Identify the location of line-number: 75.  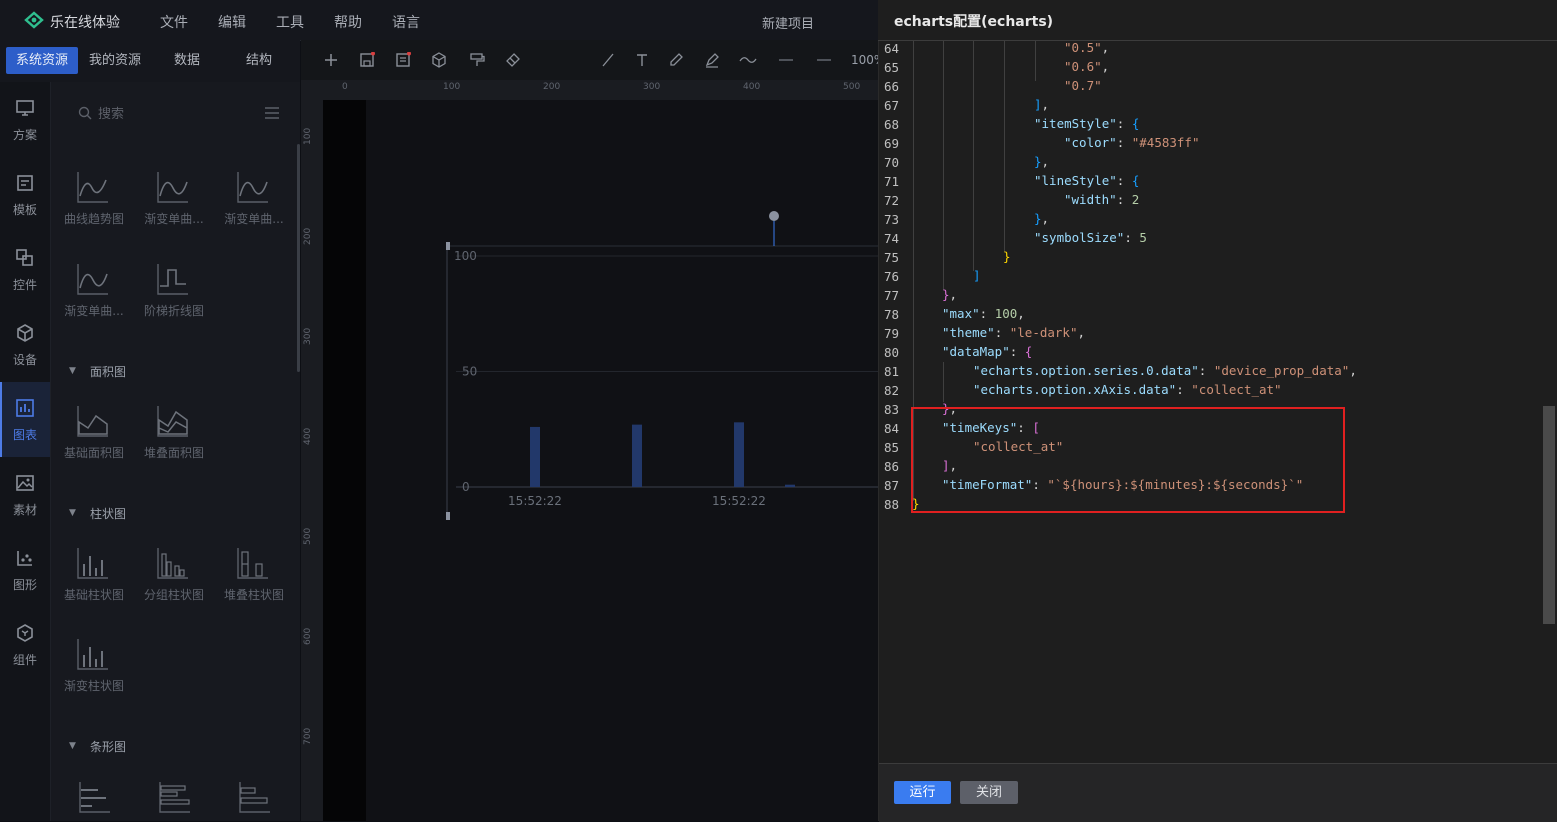
(891, 257).